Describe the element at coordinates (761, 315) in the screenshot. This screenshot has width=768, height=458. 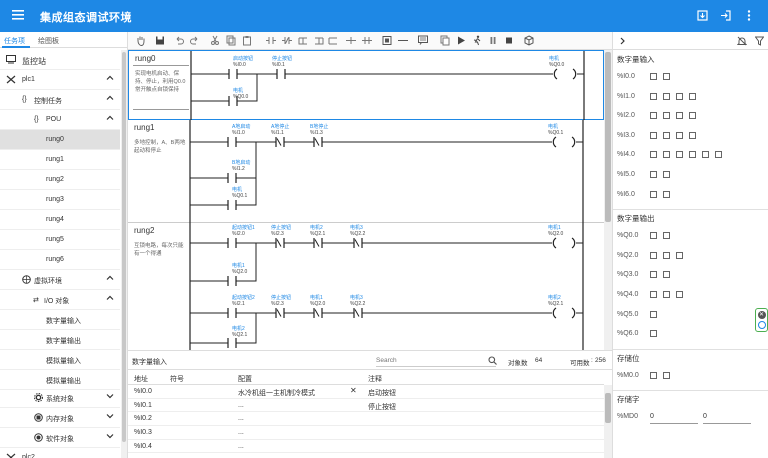
I see `close-icon: ✕` at that location.